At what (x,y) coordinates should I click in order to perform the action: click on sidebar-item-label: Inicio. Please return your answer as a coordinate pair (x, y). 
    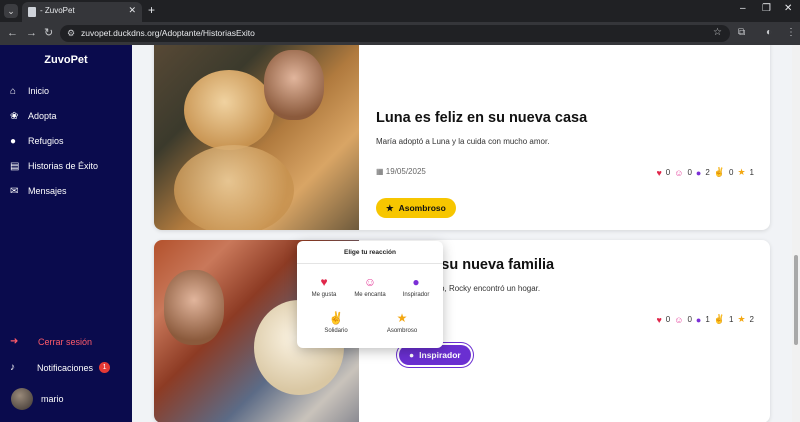
    Looking at the image, I should click on (39, 91).